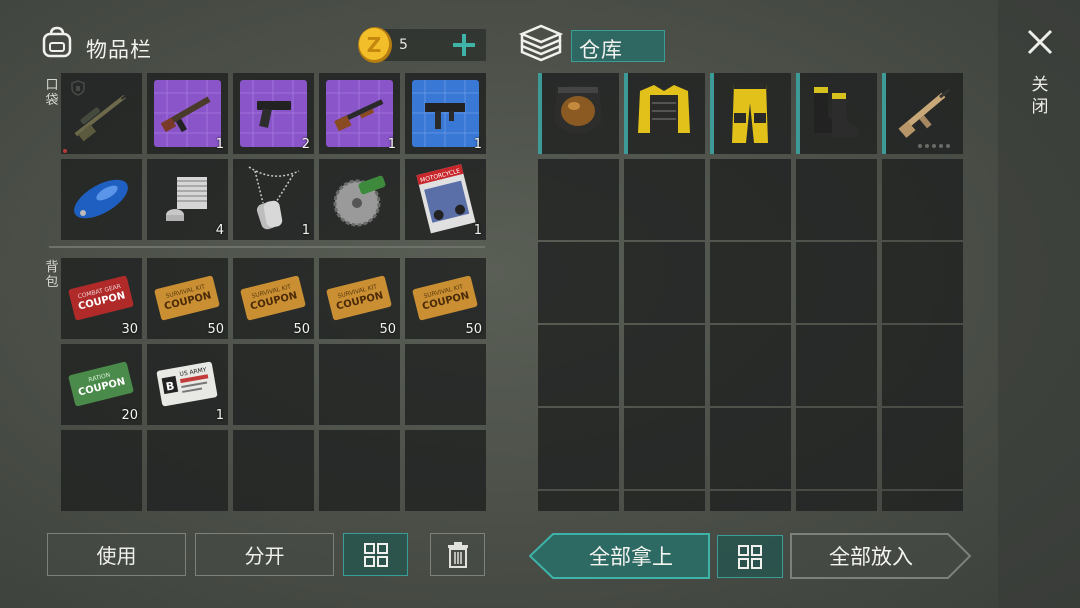 The width and height of the screenshot is (1080, 608). I want to click on put-all-button: 全部放入, so click(871, 556).